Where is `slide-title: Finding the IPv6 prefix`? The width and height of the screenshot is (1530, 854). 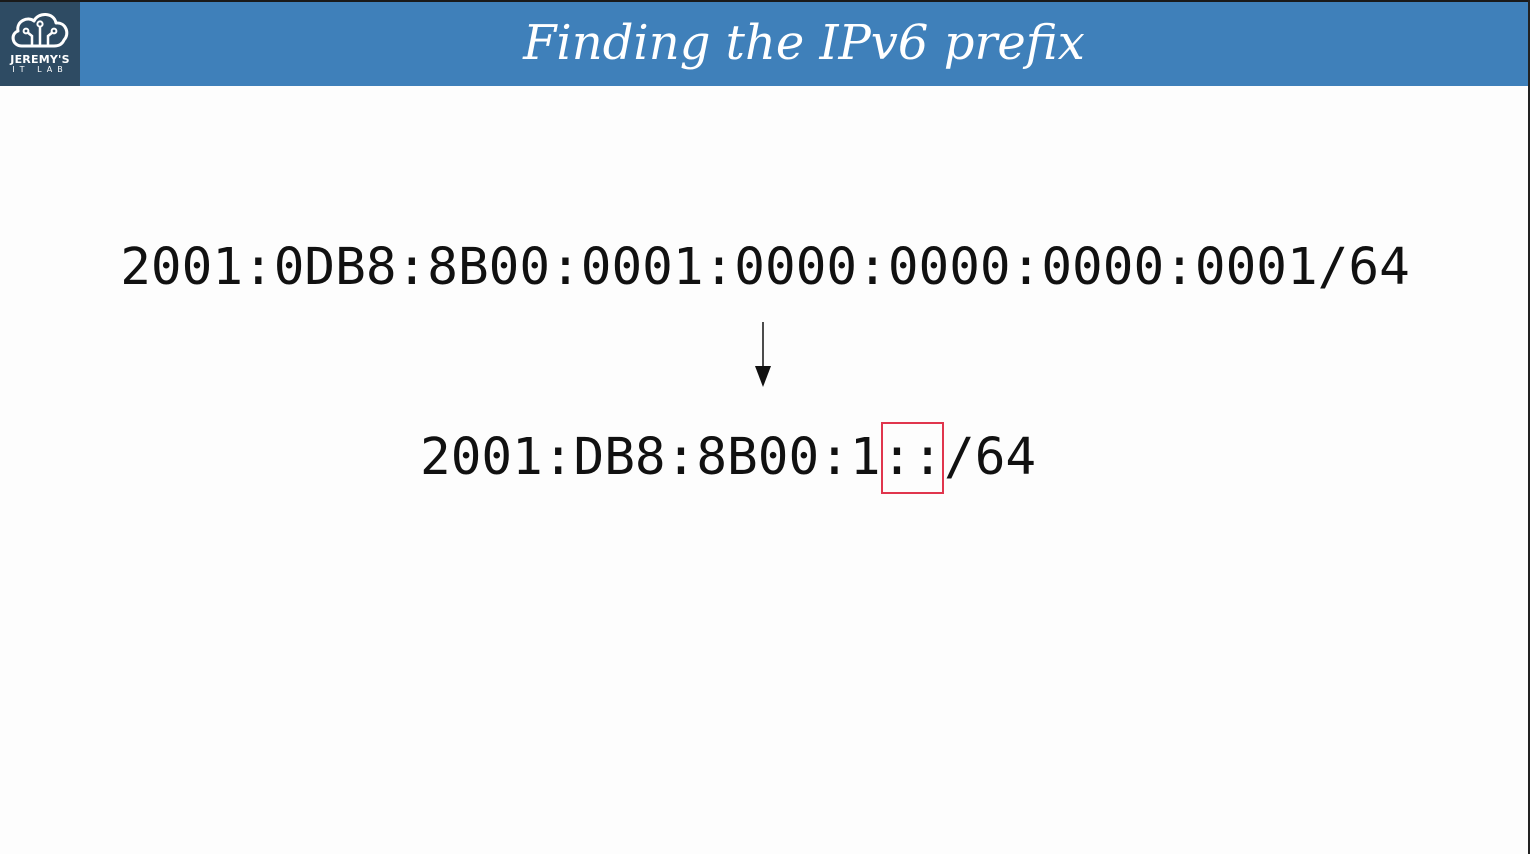 slide-title: Finding the IPv6 prefix is located at coordinates (804, 43).